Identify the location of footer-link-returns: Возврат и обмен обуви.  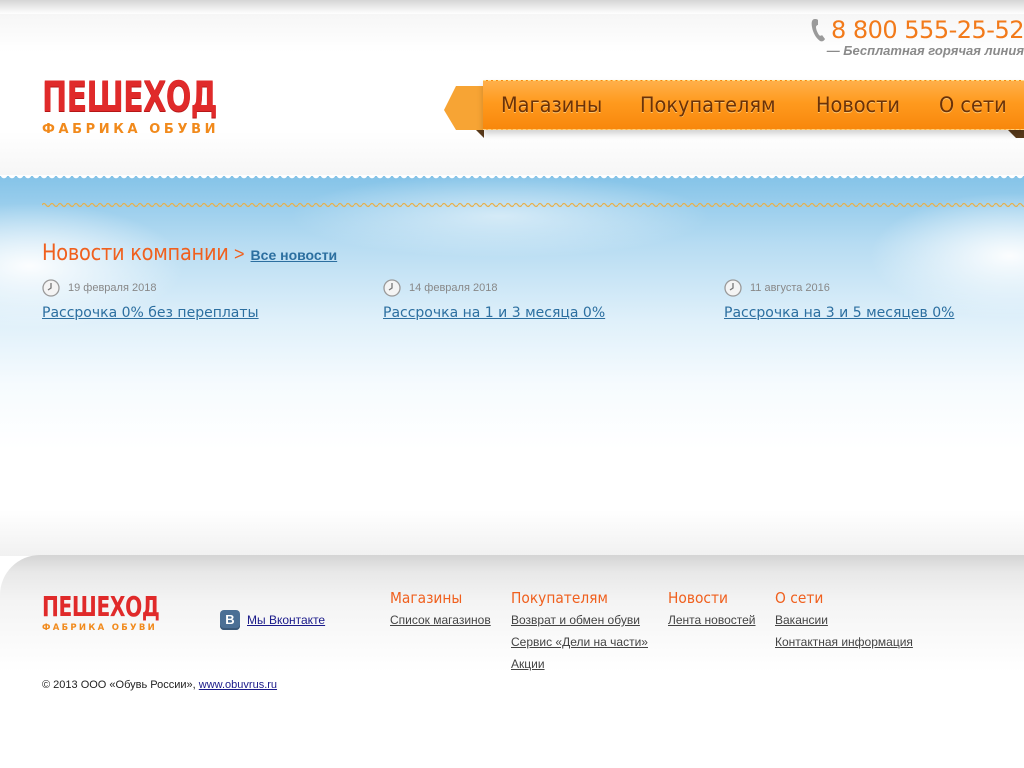
(579, 620).